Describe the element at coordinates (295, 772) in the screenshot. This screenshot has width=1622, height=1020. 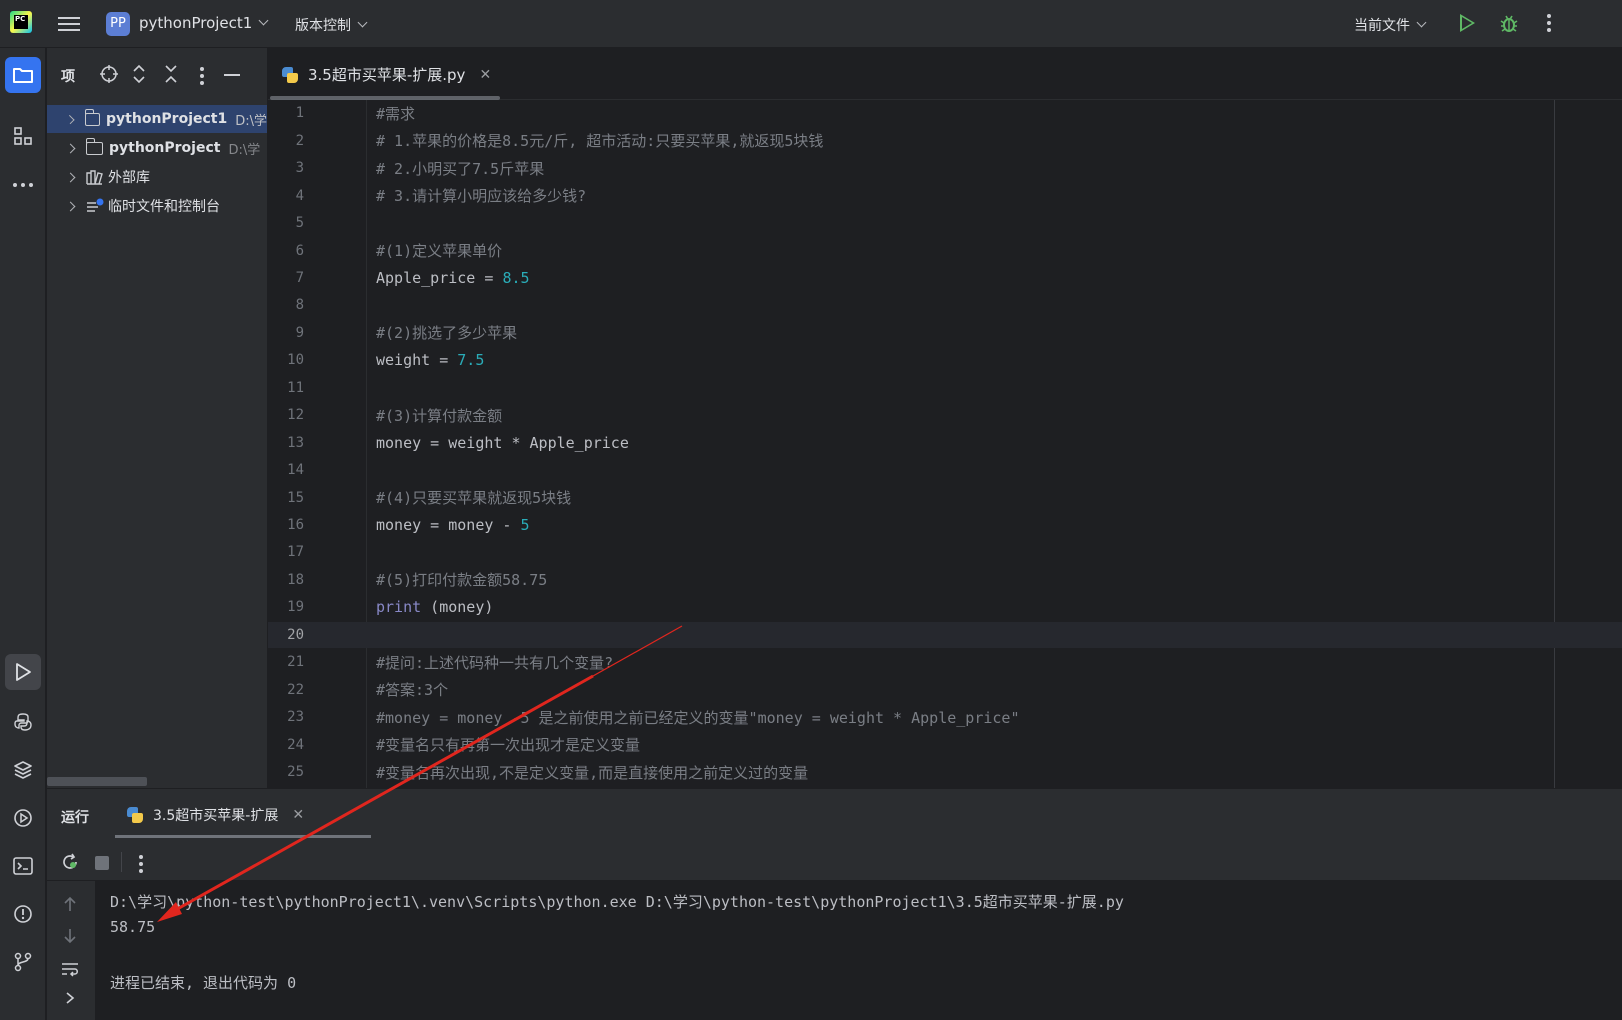
I see `line-number: 25` at that location.